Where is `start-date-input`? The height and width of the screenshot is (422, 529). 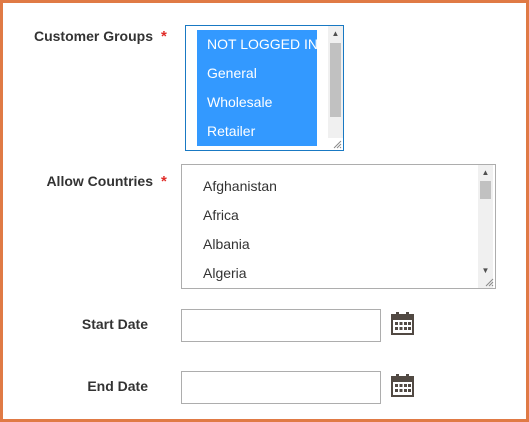
start-date-input is located at coordinates (281, 325).